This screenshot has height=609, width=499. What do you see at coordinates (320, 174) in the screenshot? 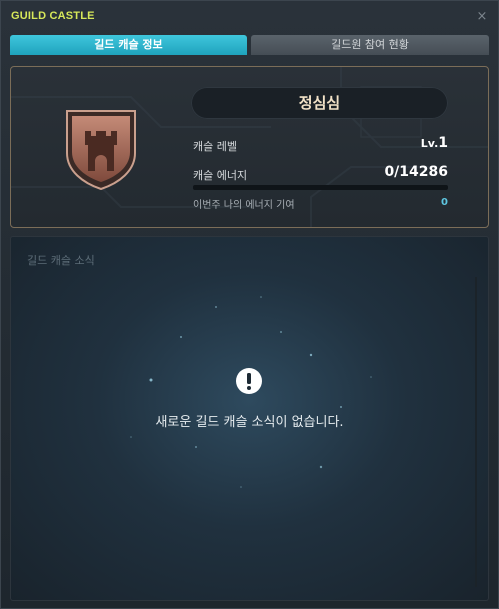
I see `castle-energy-row: 캐슬 에너지 0/14286` at bounding box center [320, 174].